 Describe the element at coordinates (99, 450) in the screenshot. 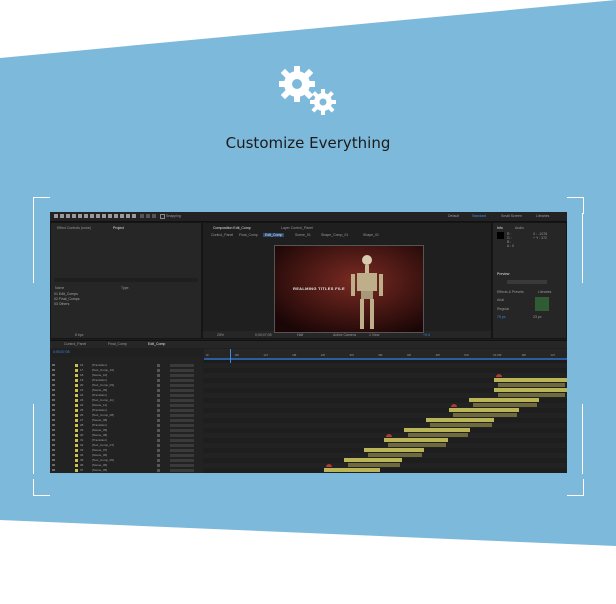

I see `layer-name: [Scene_07]` at that location.